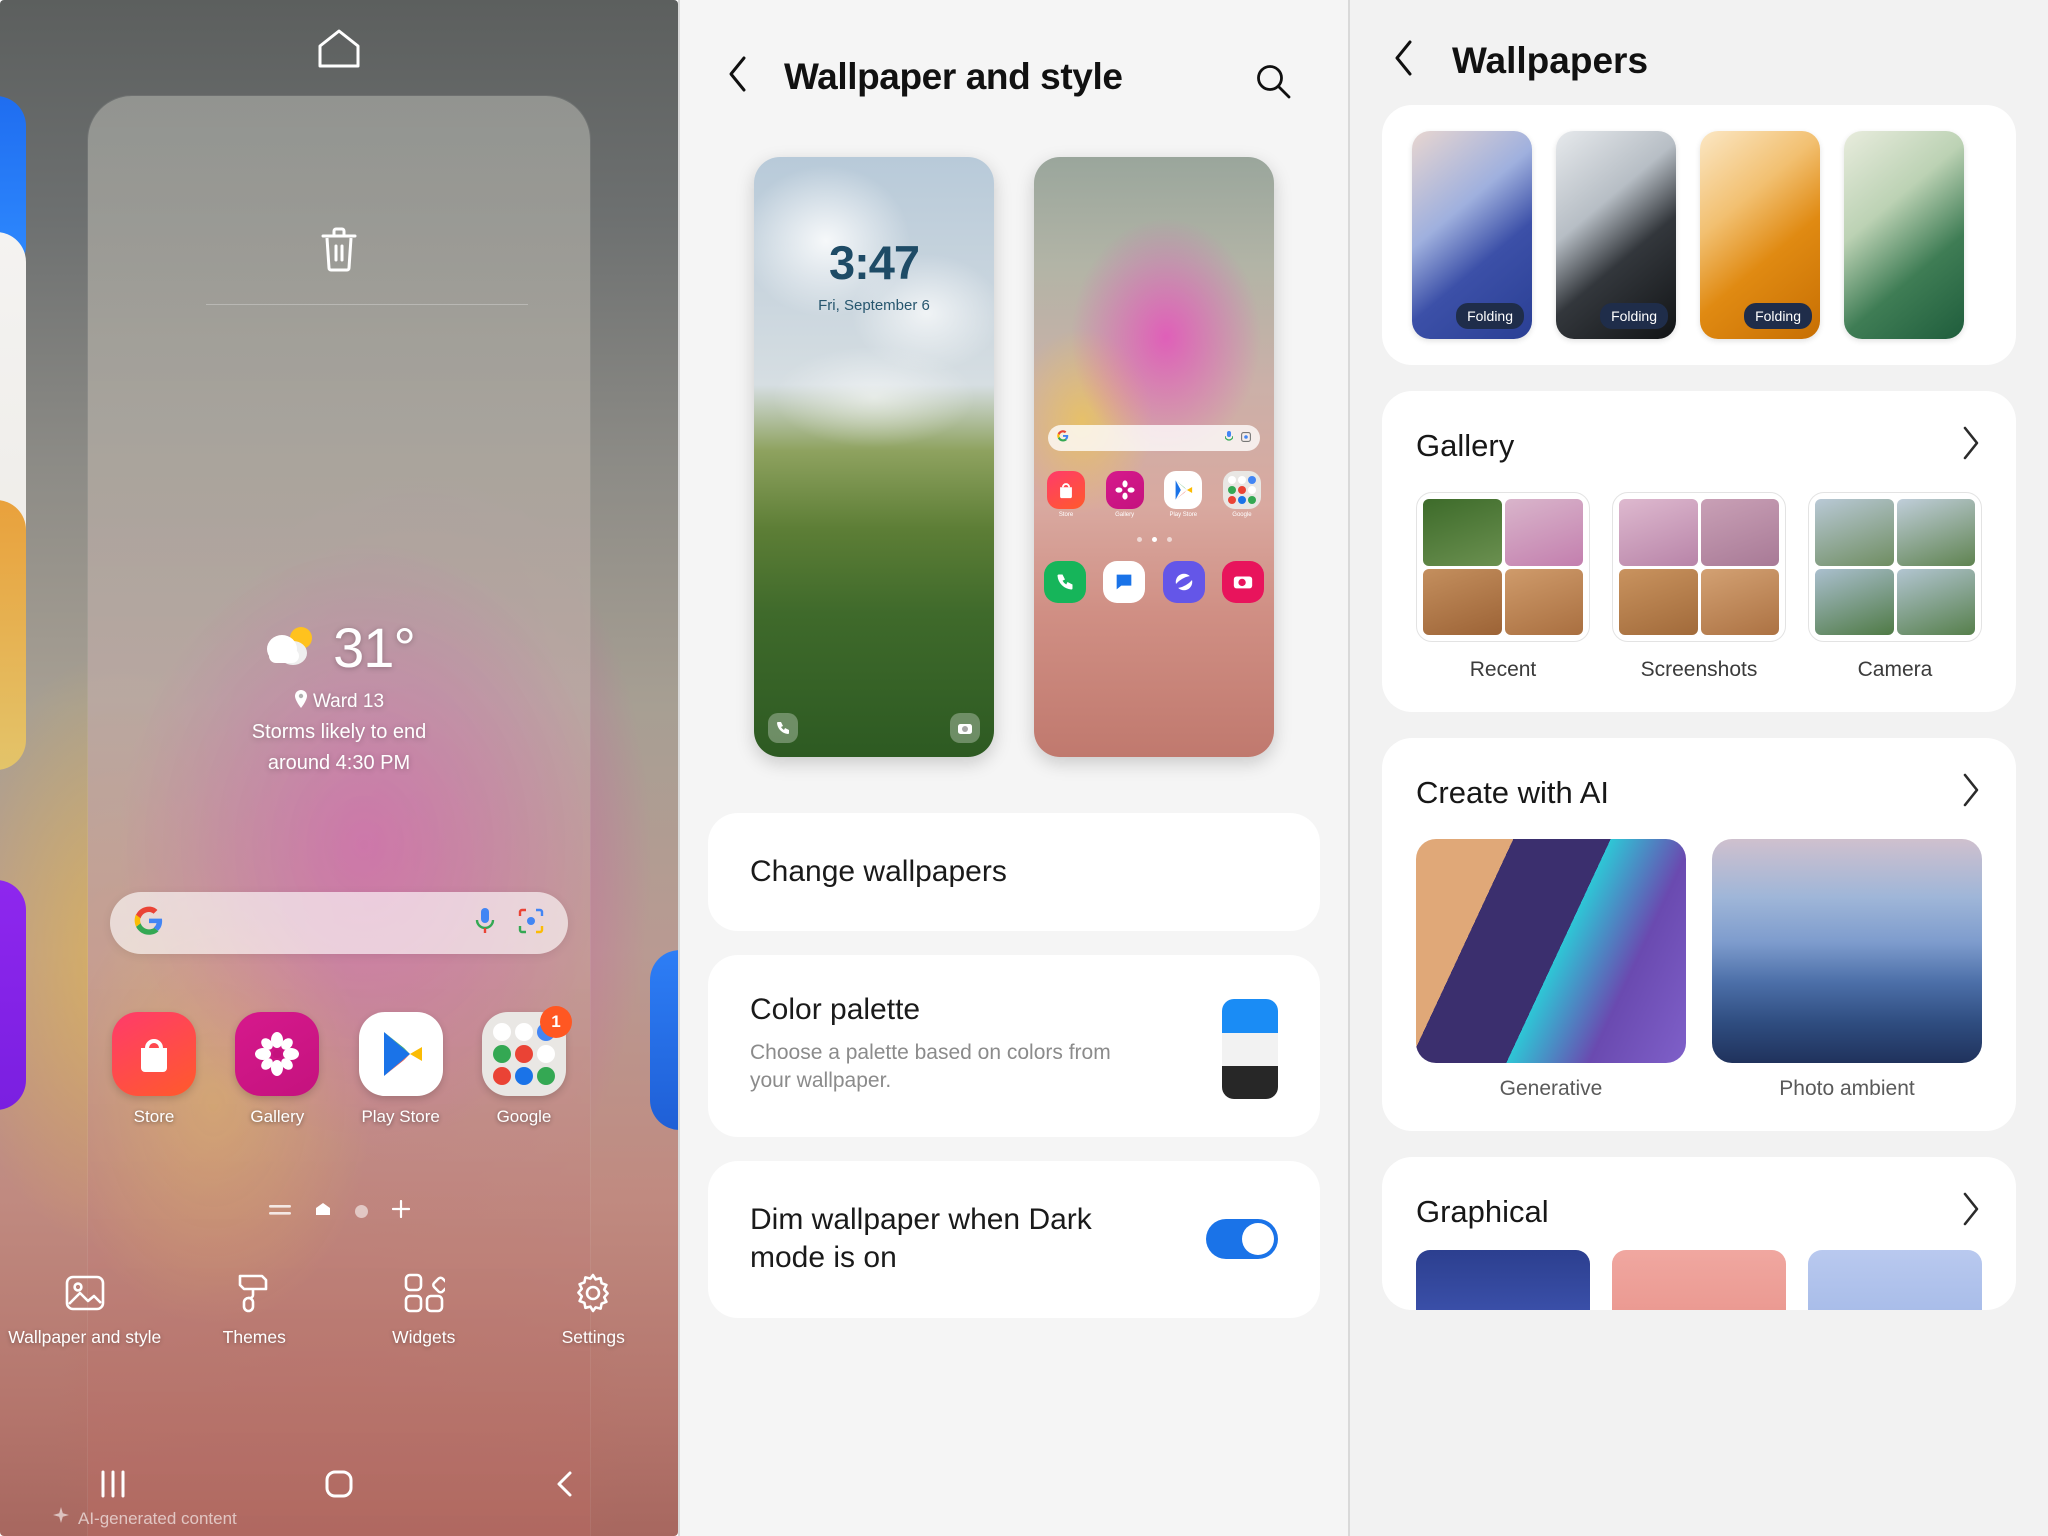 Image resolution: width=2048 pixels, height=1536 pixels. What do you see at coordinates (85, 1337) in the screenshot?
I see `toolbar-label: Wallpaper and style` at bounding box center [85, 1337].